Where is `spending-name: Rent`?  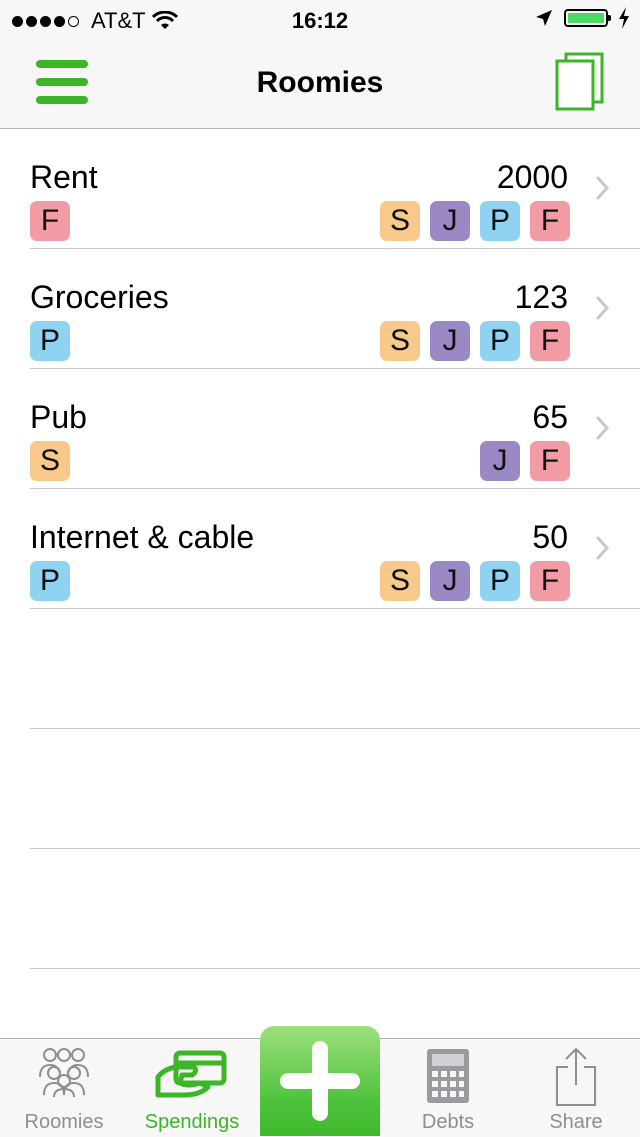 spending-name: Rent is located at coordinates (64, 177).